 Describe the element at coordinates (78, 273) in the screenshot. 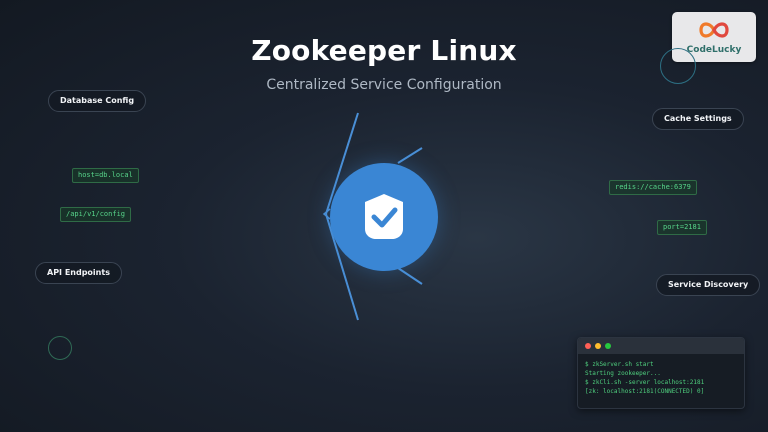

I see `api-endpoints-label: API Endpoints` at that location.